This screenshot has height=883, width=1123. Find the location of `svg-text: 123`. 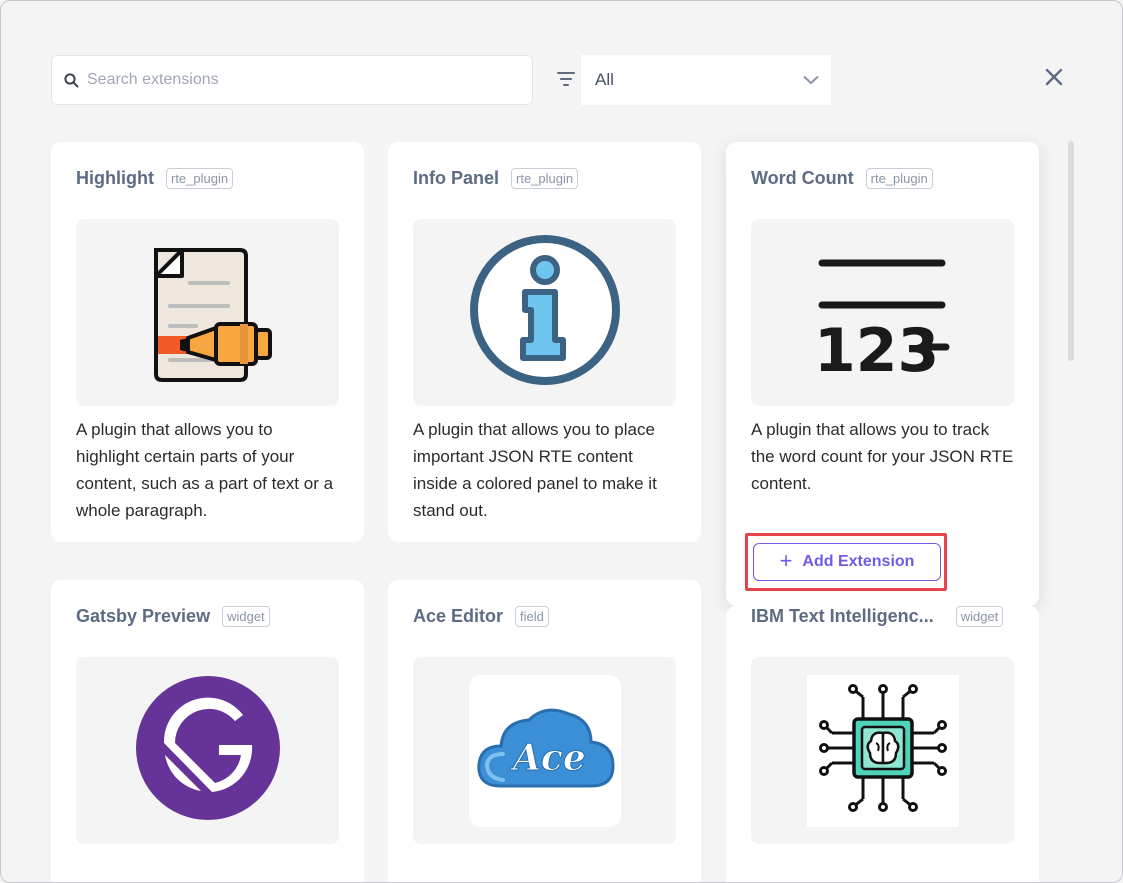

svg-text: 123 is located at coordinates (876, 345).